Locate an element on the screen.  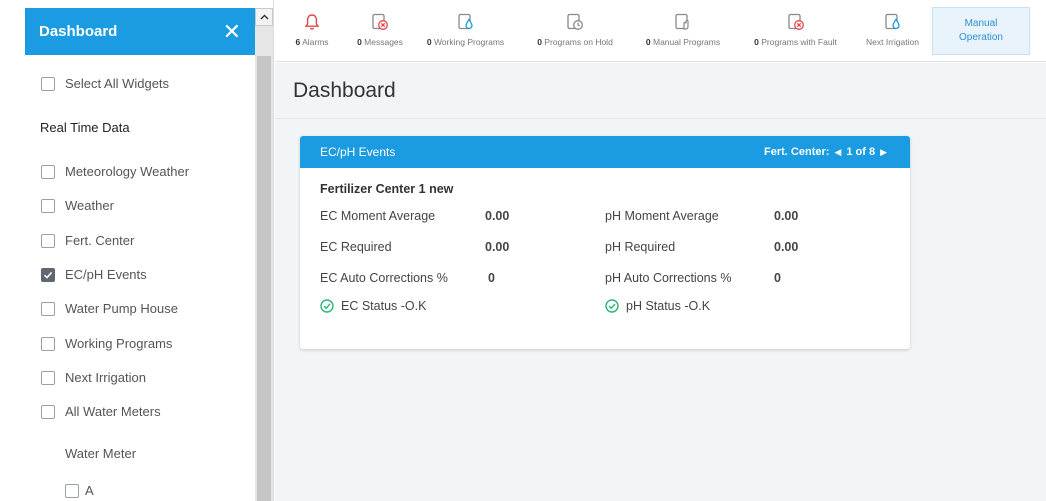
ph-auto-corrections-label: pH Auto Corrections % is located at coordinates (668, 278).